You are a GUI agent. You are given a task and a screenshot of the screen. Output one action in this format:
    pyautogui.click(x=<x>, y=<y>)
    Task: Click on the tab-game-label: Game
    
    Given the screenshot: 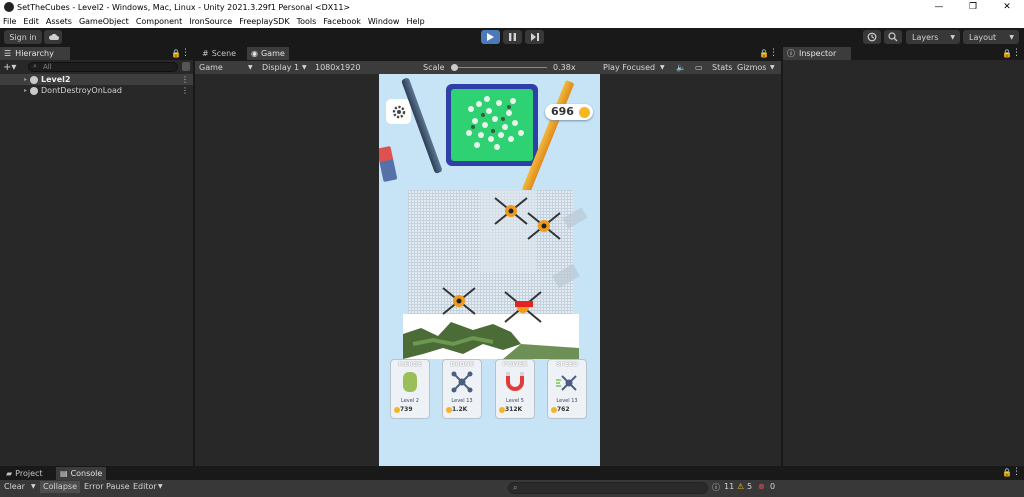 What is the action you would take?
    pyautogui.click(x=272, y=53)
    